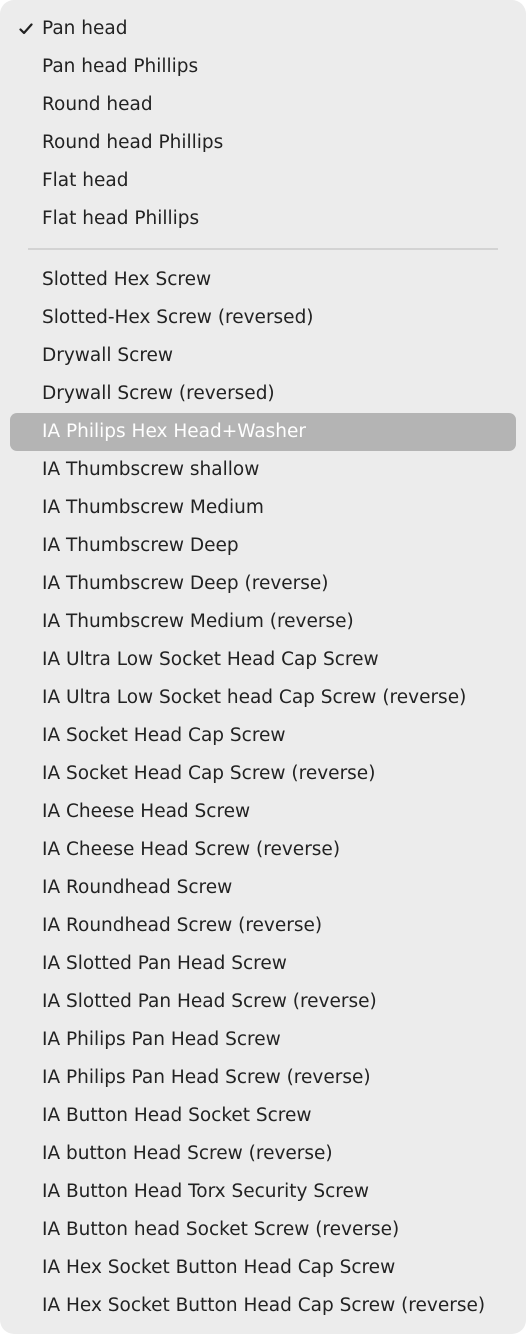 The image size is (526, 1334). What do you see at coordinates (263, 888) in the screenshot?
I see `menu-item: IA Roundhead Screw` at bounding box center [263, 888].